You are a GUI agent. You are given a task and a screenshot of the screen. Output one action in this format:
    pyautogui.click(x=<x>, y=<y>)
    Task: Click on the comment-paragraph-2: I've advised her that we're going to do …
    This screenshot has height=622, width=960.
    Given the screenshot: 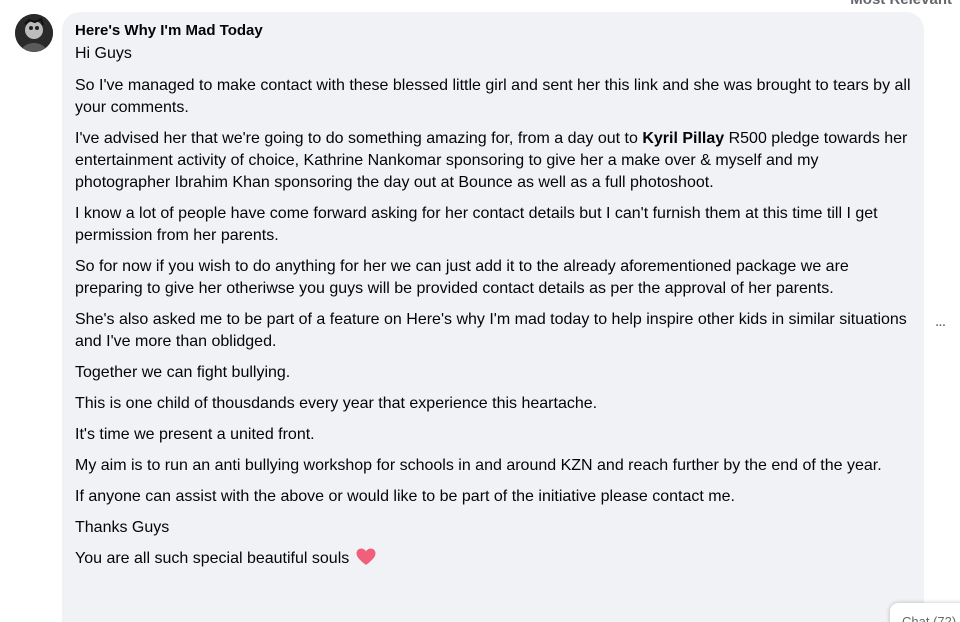 What is the action you would take?
    pyautogui.click(x=493, y=161)
    